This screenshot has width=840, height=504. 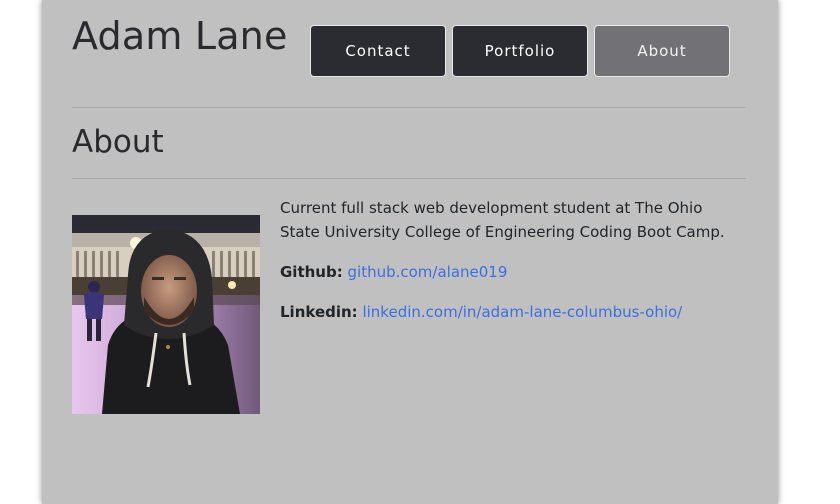 I want to click on github-line: Github: github.com/alane019, so click(x=510, y=272).